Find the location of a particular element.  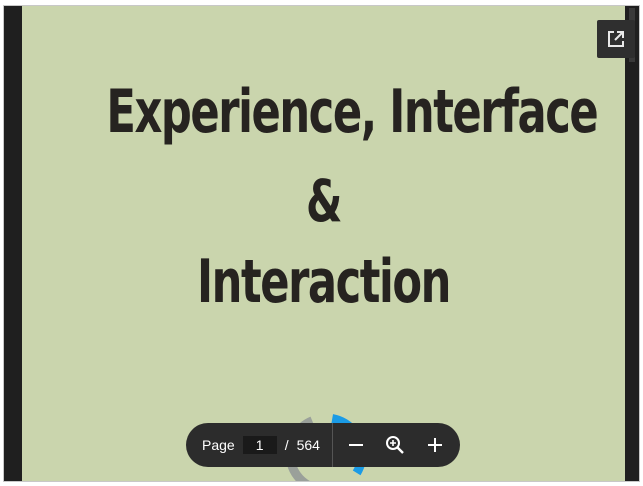

document-title-line-1: Experience, Interface is located at coordinates (352, 112).